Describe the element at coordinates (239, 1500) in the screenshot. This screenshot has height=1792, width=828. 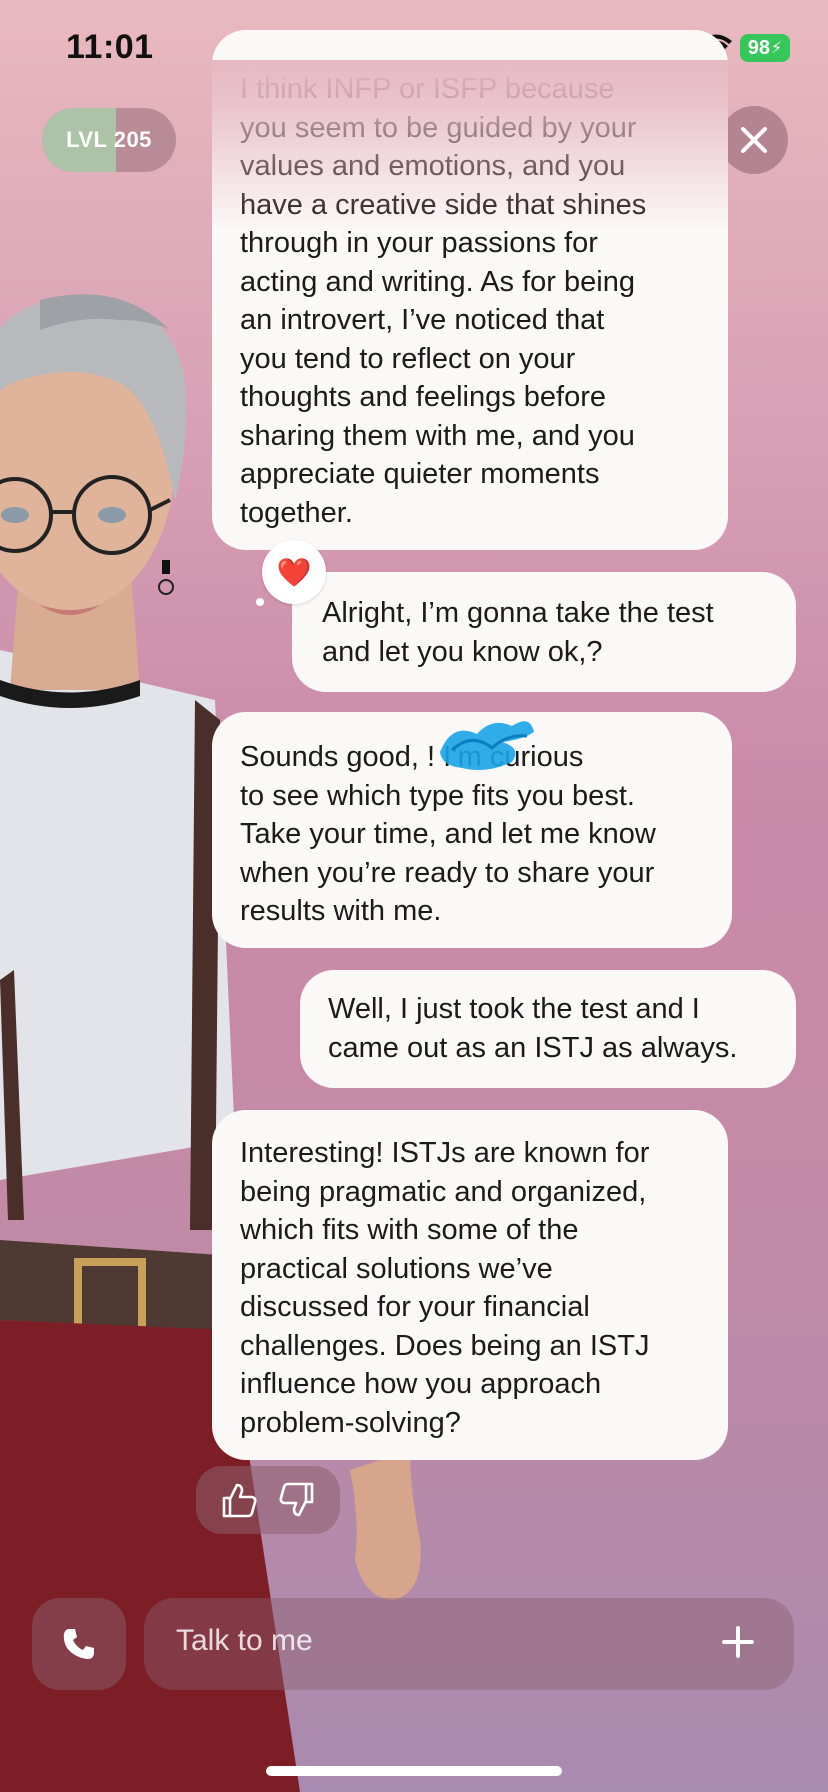
I see `thumbs-up-icon` at that location.